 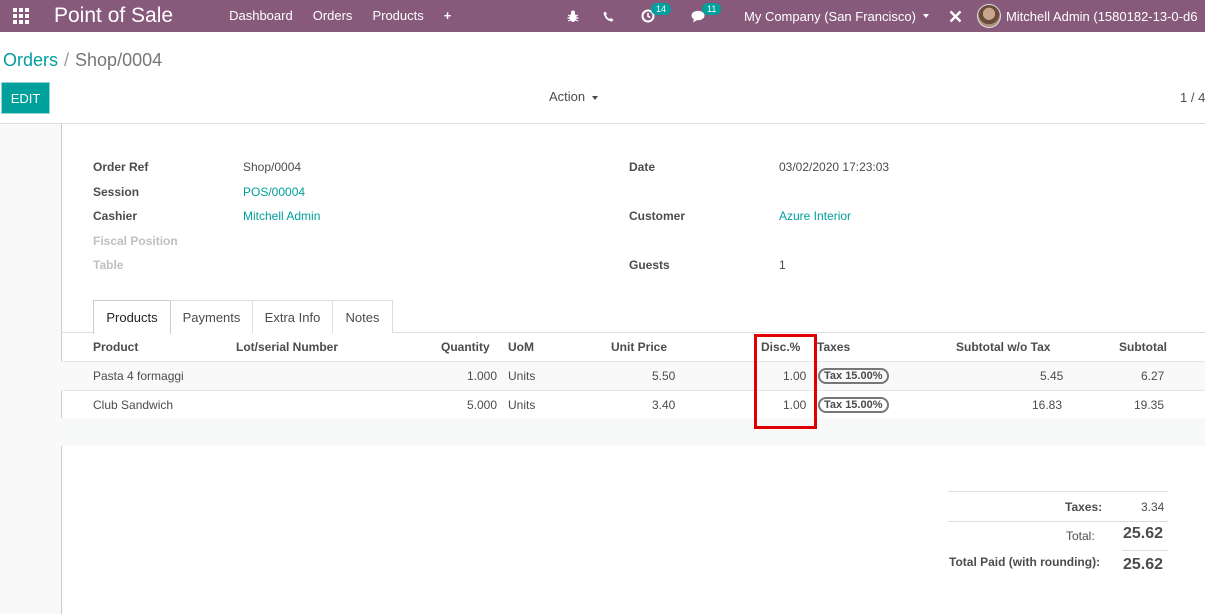 What do you see at coordinates (1143, 347) in the screenshot?
I see `header-subtotal: Subtotal` at bounding box center [1143, 347].